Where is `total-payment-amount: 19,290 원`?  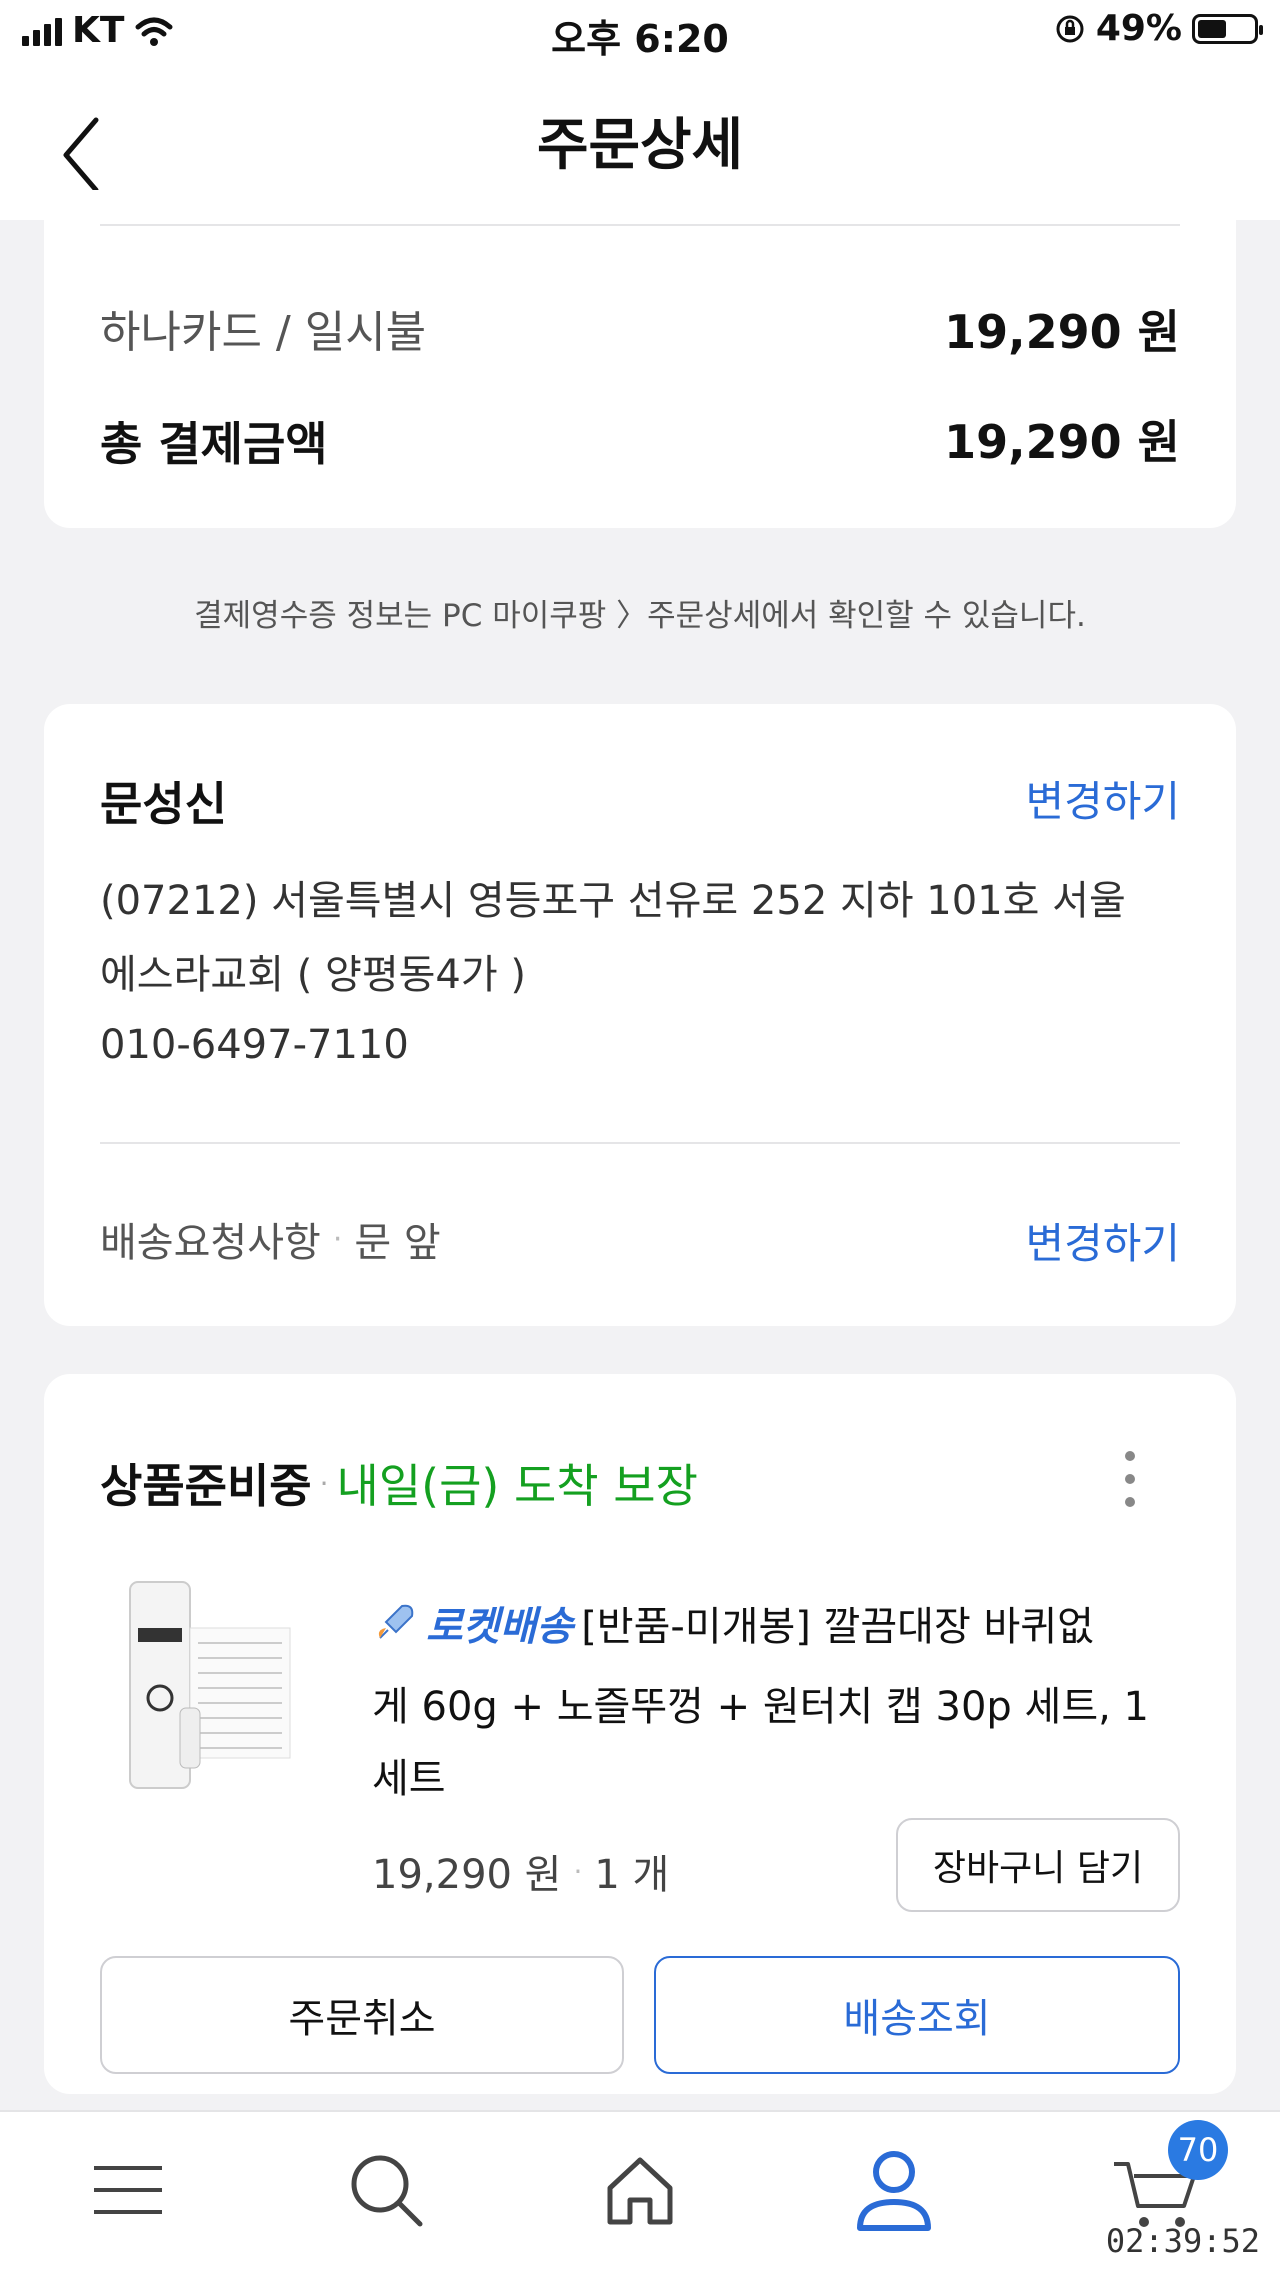 total-payment-amount: 19,290 원 is located at coordinates (1062, 442).